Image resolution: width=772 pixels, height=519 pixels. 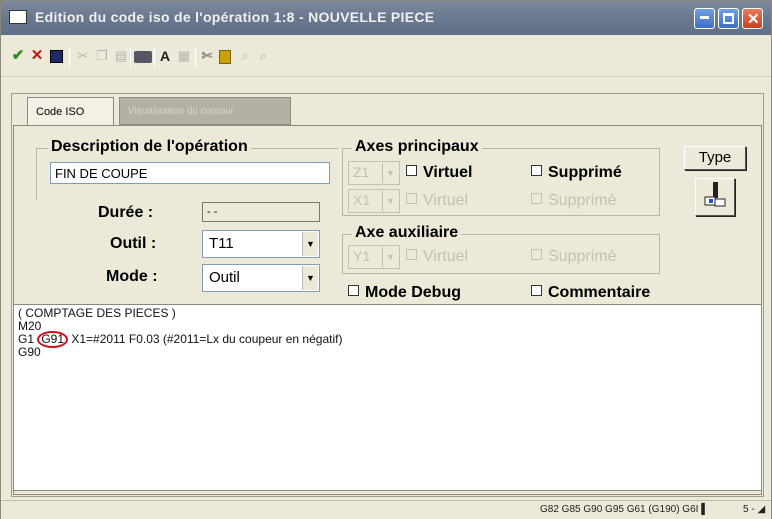 I want to click on y1-virtuel-checkbox: Virtuel, so click(x=437, y=257).